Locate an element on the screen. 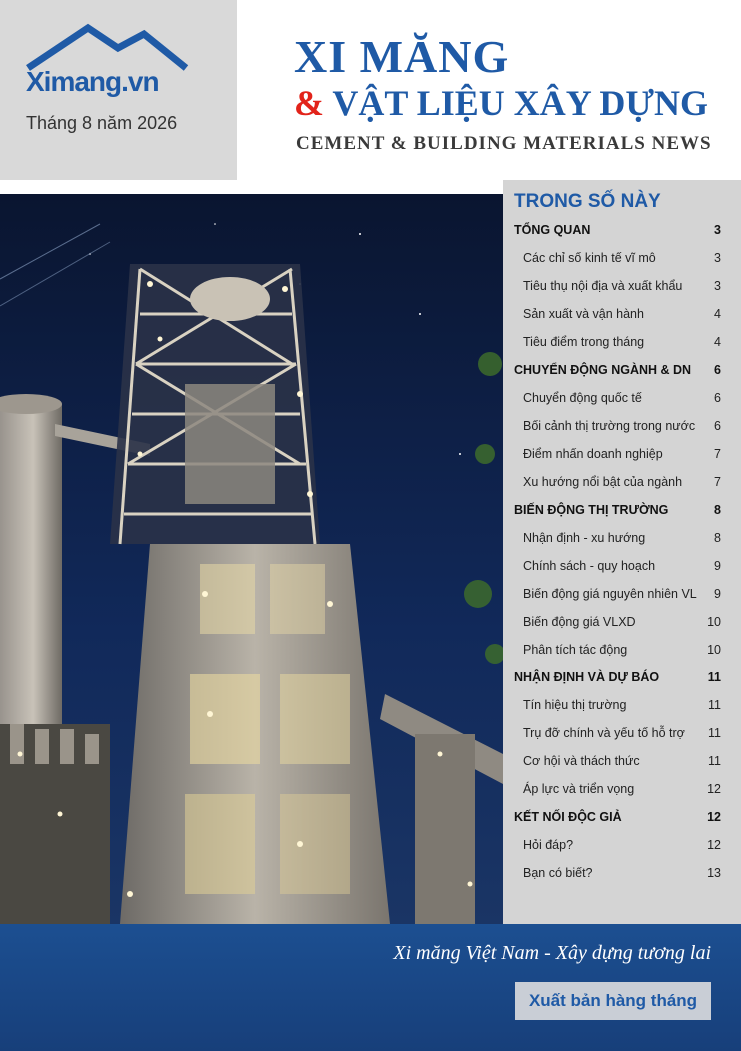 The height and width of the screenshot is (1051, 741). toc-label: Các chỉ số kinh tế vĩ mô is located at coordinates (589, 258).